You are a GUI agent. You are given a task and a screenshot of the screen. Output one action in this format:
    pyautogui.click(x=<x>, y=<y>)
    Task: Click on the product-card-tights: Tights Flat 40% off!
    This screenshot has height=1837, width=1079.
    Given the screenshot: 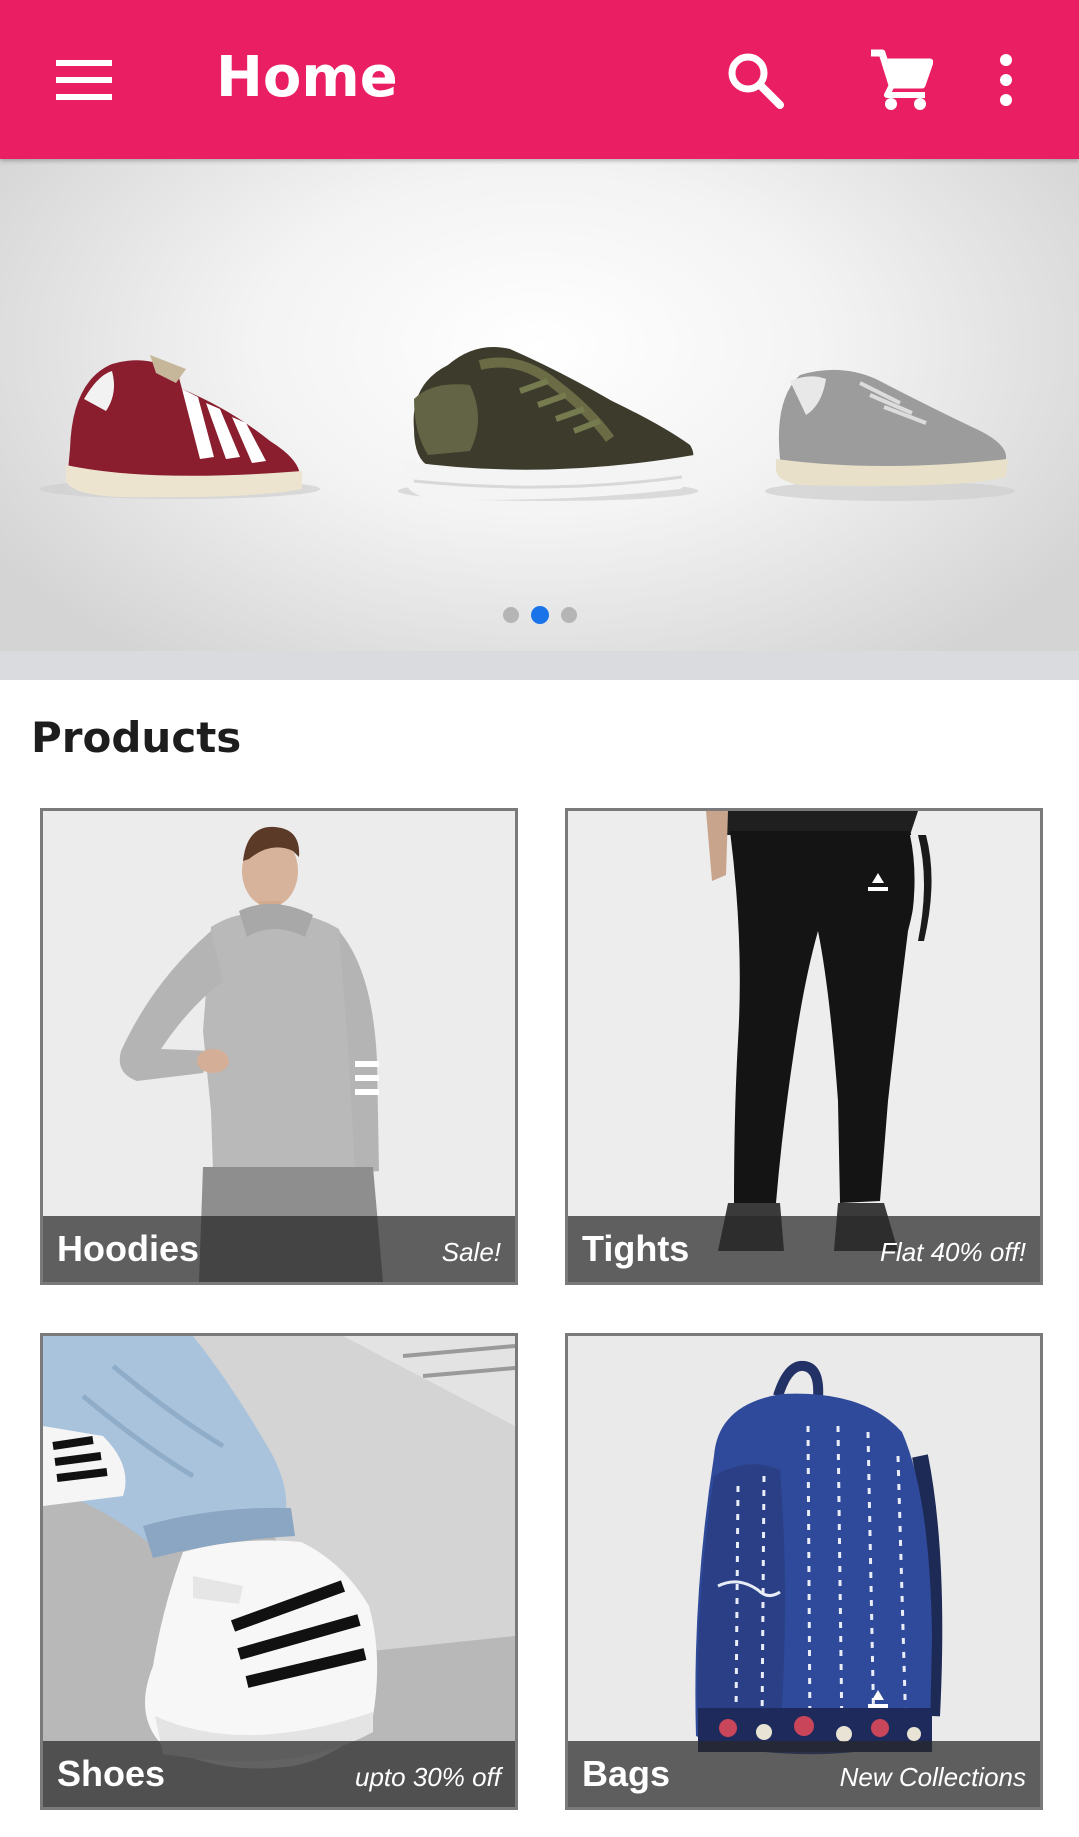 What is the action you would take?
    pyautogui.click(x=804, y=1046)
    